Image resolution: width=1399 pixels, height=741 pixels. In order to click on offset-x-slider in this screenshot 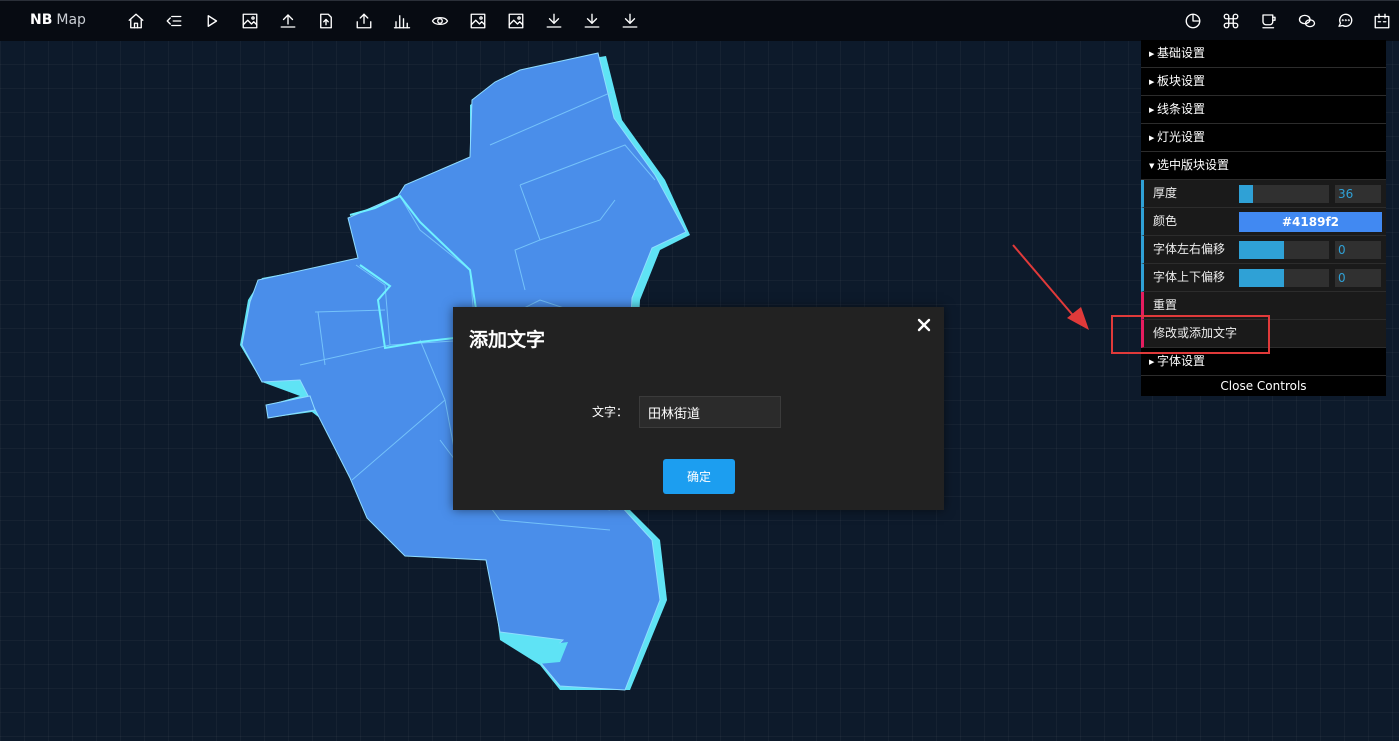, I will do `click(1284, 250)`.